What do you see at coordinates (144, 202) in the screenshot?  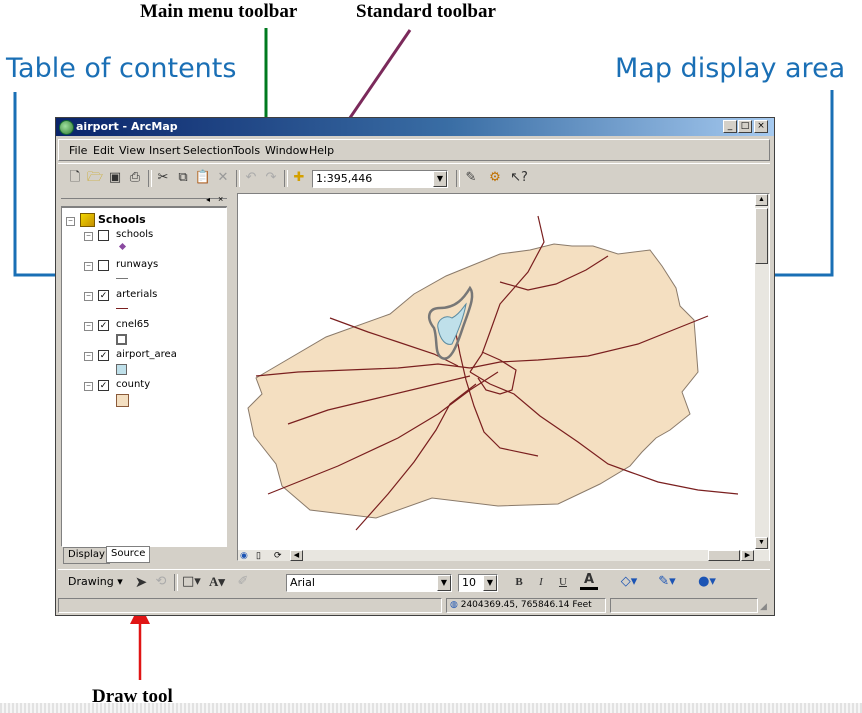 I see `toc-grip` at bounding box center [144, 202].